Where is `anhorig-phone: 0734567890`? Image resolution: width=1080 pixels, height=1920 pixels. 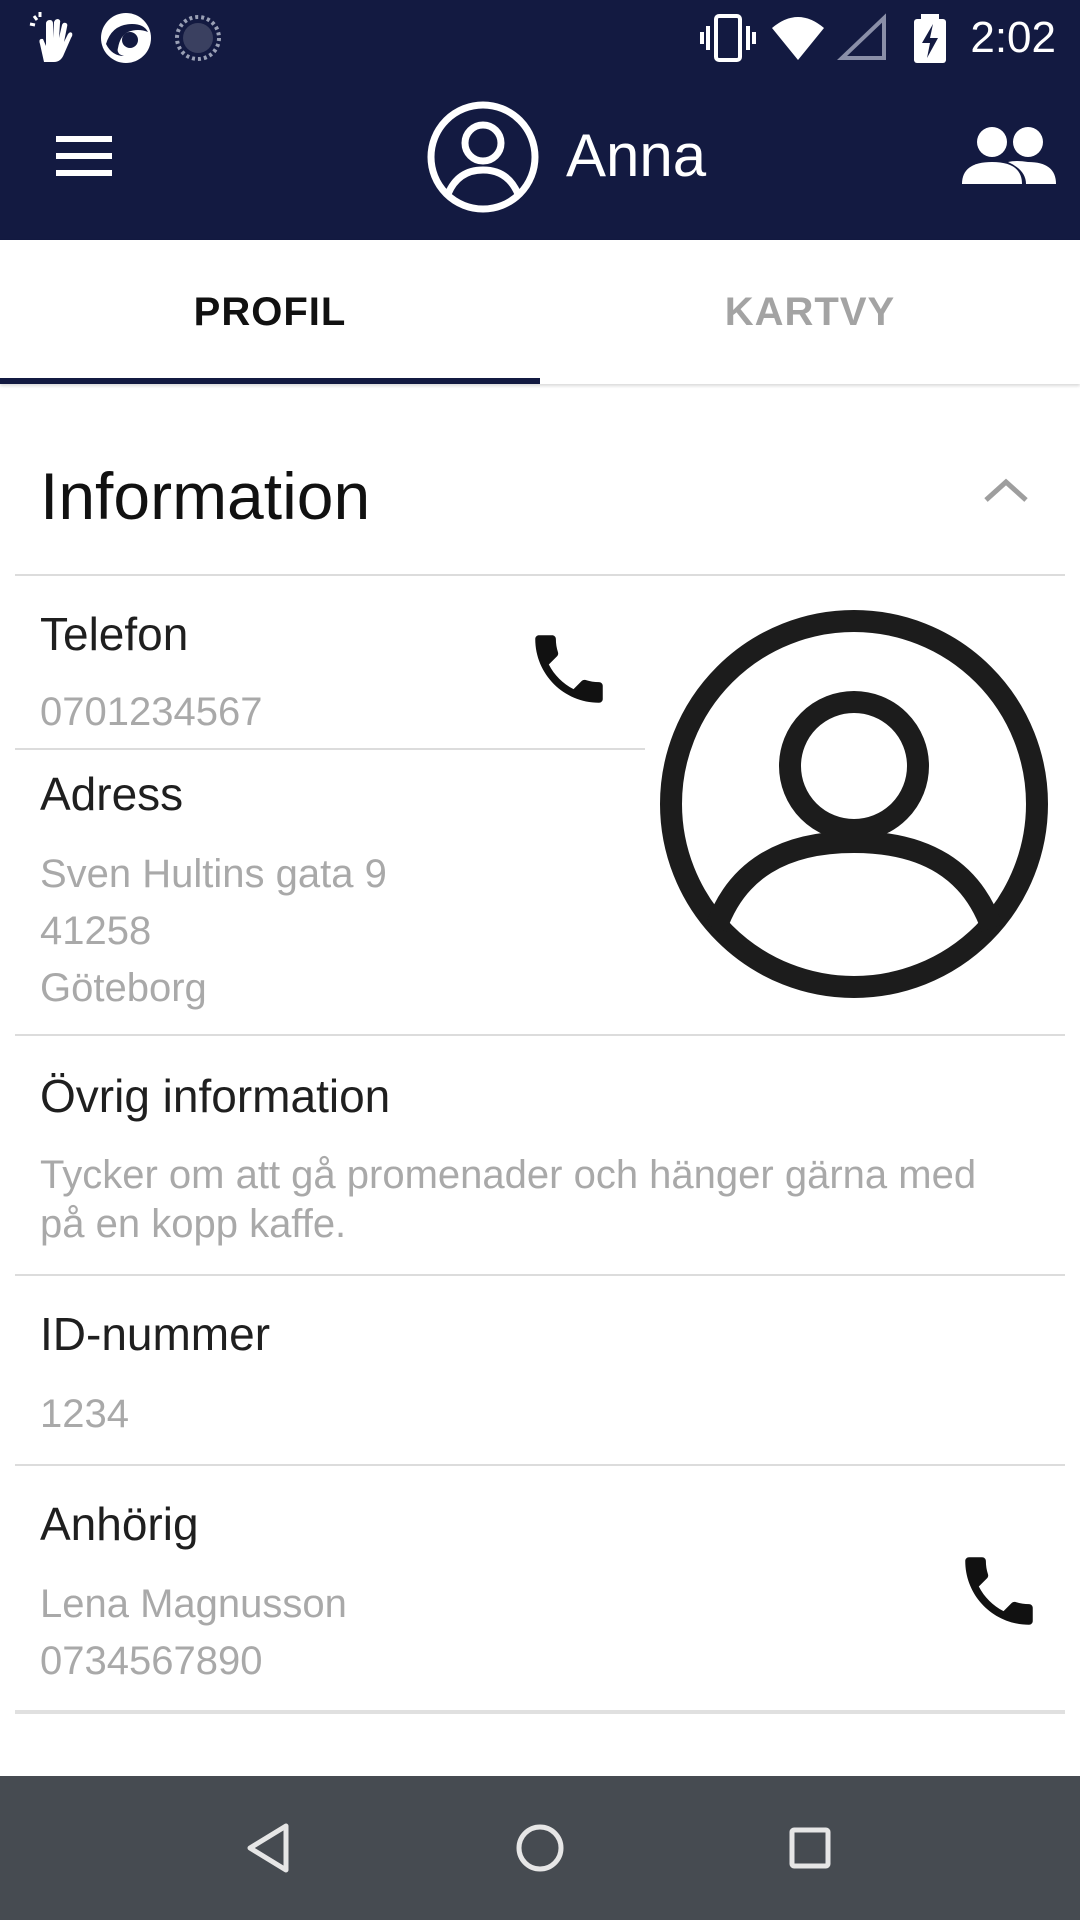
anhorig-phone: 0734567890 is located at coordinates (151, 1661).